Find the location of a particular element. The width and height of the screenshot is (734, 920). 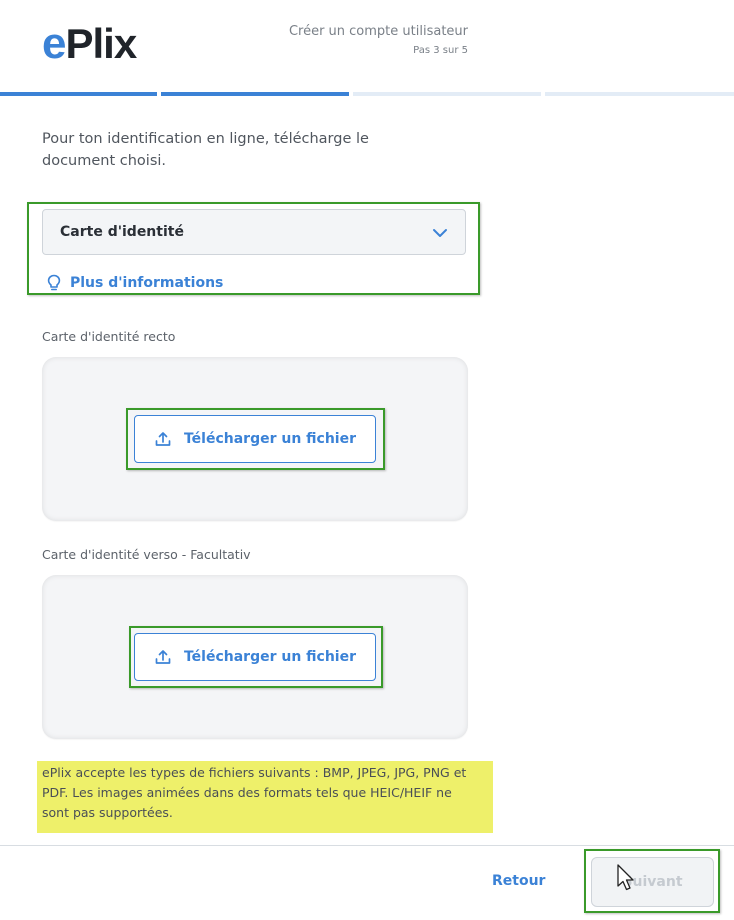

back-side-label: Carte d'identité verso - Facultativ is located at coordinates (146, 554).